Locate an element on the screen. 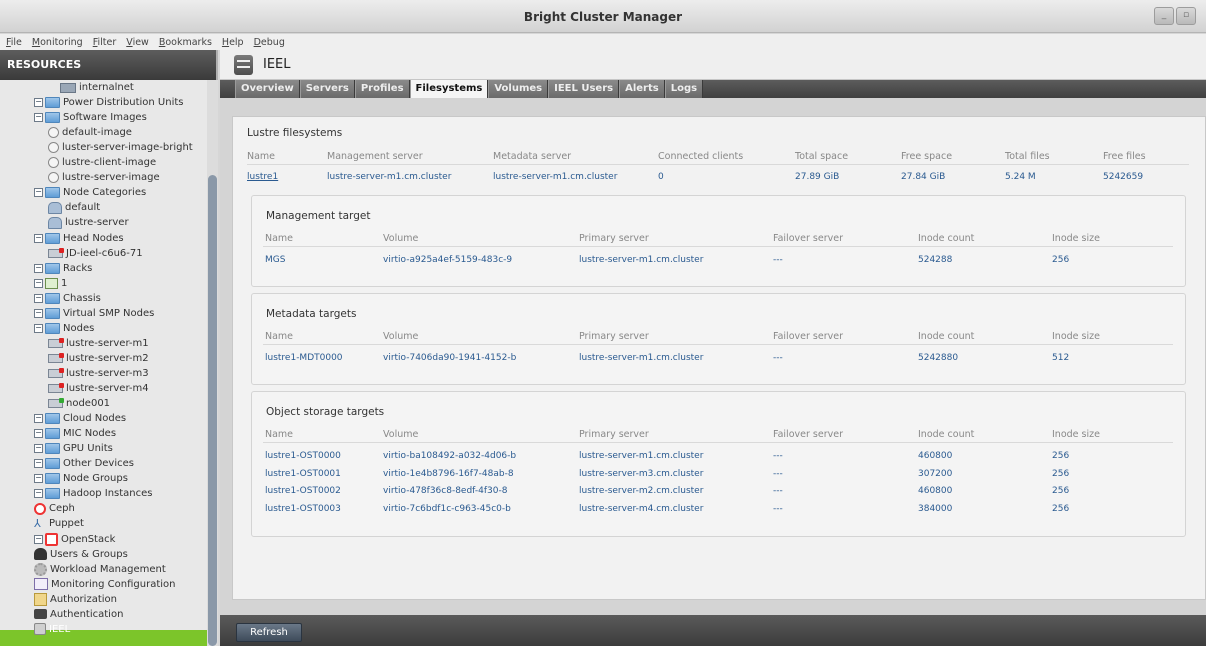 The height and width of the screenshot is (646, 1206). menu-bookmarks: Bookmarks is located at coordinates (185, 42).